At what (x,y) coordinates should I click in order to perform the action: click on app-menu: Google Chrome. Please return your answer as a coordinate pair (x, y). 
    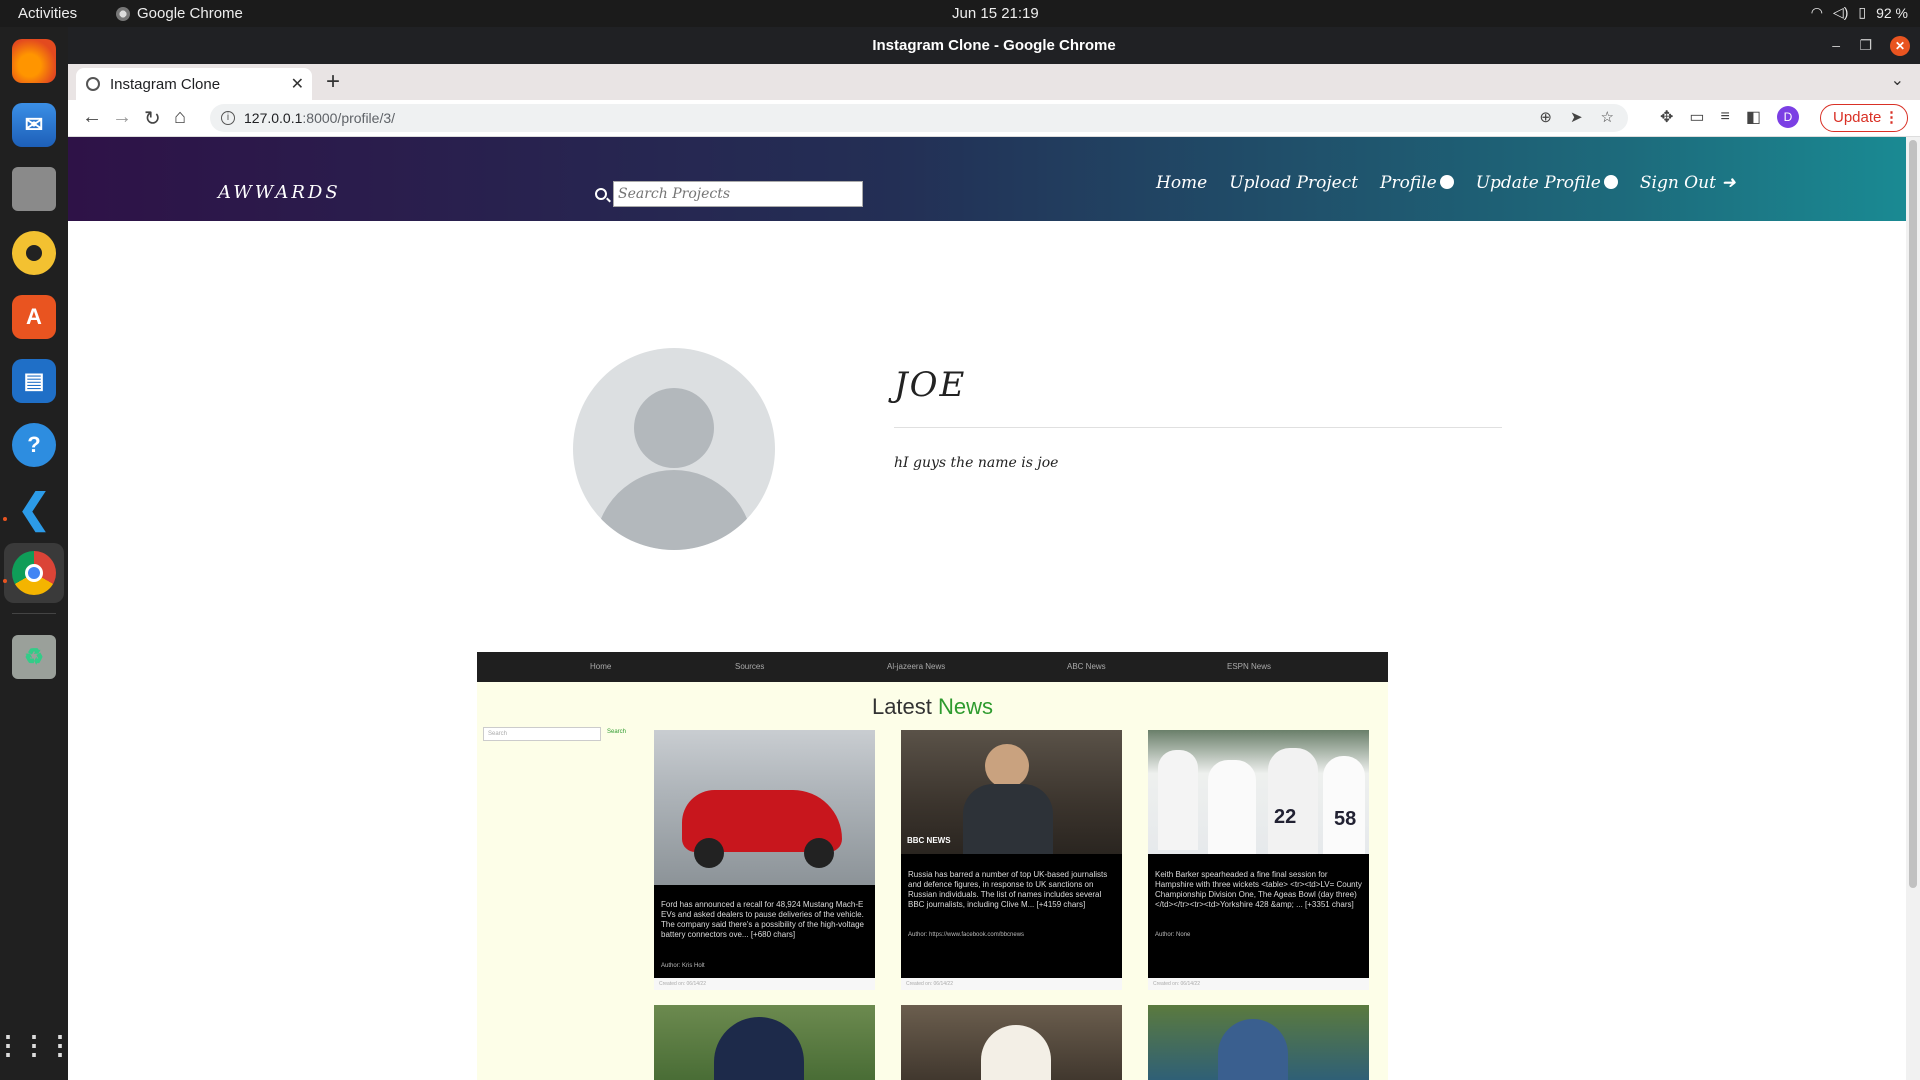
    Looking at the image, I should click on (179, 13).